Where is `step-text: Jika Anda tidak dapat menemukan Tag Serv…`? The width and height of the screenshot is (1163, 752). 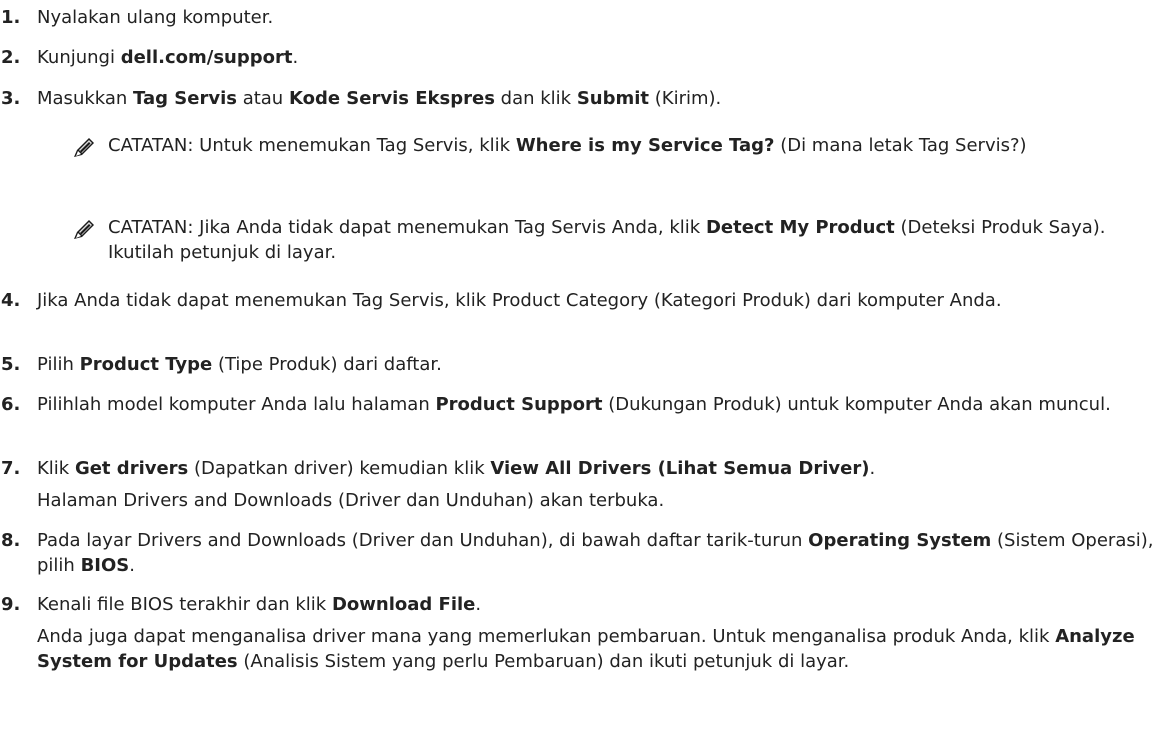 step-text: Jika Anda tidak dapat menemukan Tag Serv… is located at coordinates (519, 300).